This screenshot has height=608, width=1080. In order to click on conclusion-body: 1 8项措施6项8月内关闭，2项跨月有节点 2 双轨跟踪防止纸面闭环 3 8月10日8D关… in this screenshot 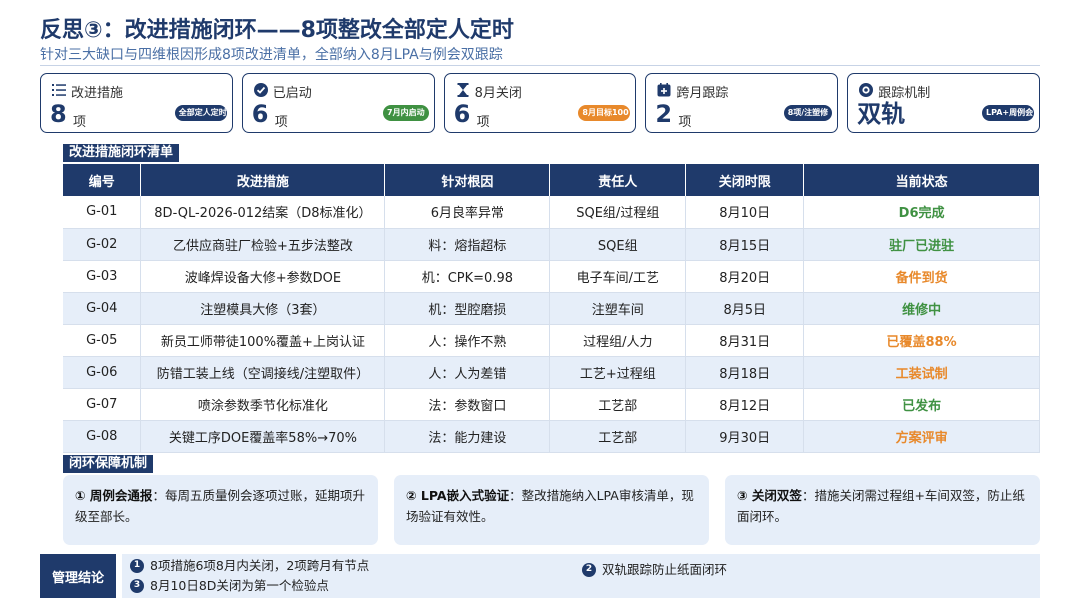, I will do `click(581, 576)`.